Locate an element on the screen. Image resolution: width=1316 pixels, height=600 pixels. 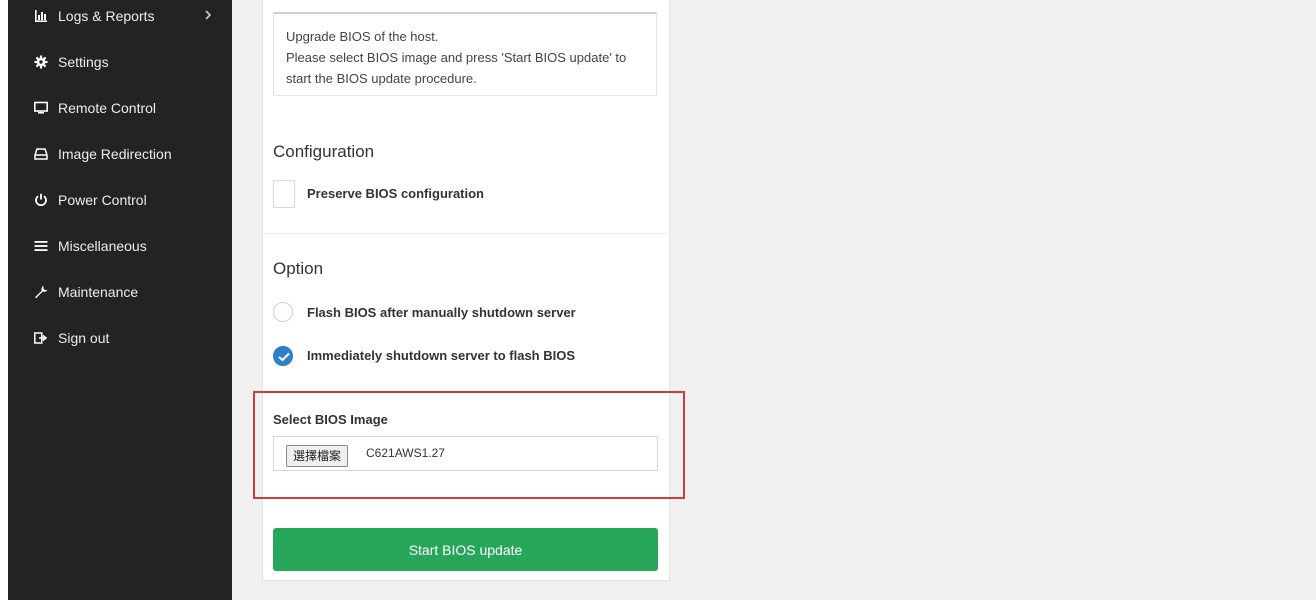
gear-icon is located at coordinates (41, 62).